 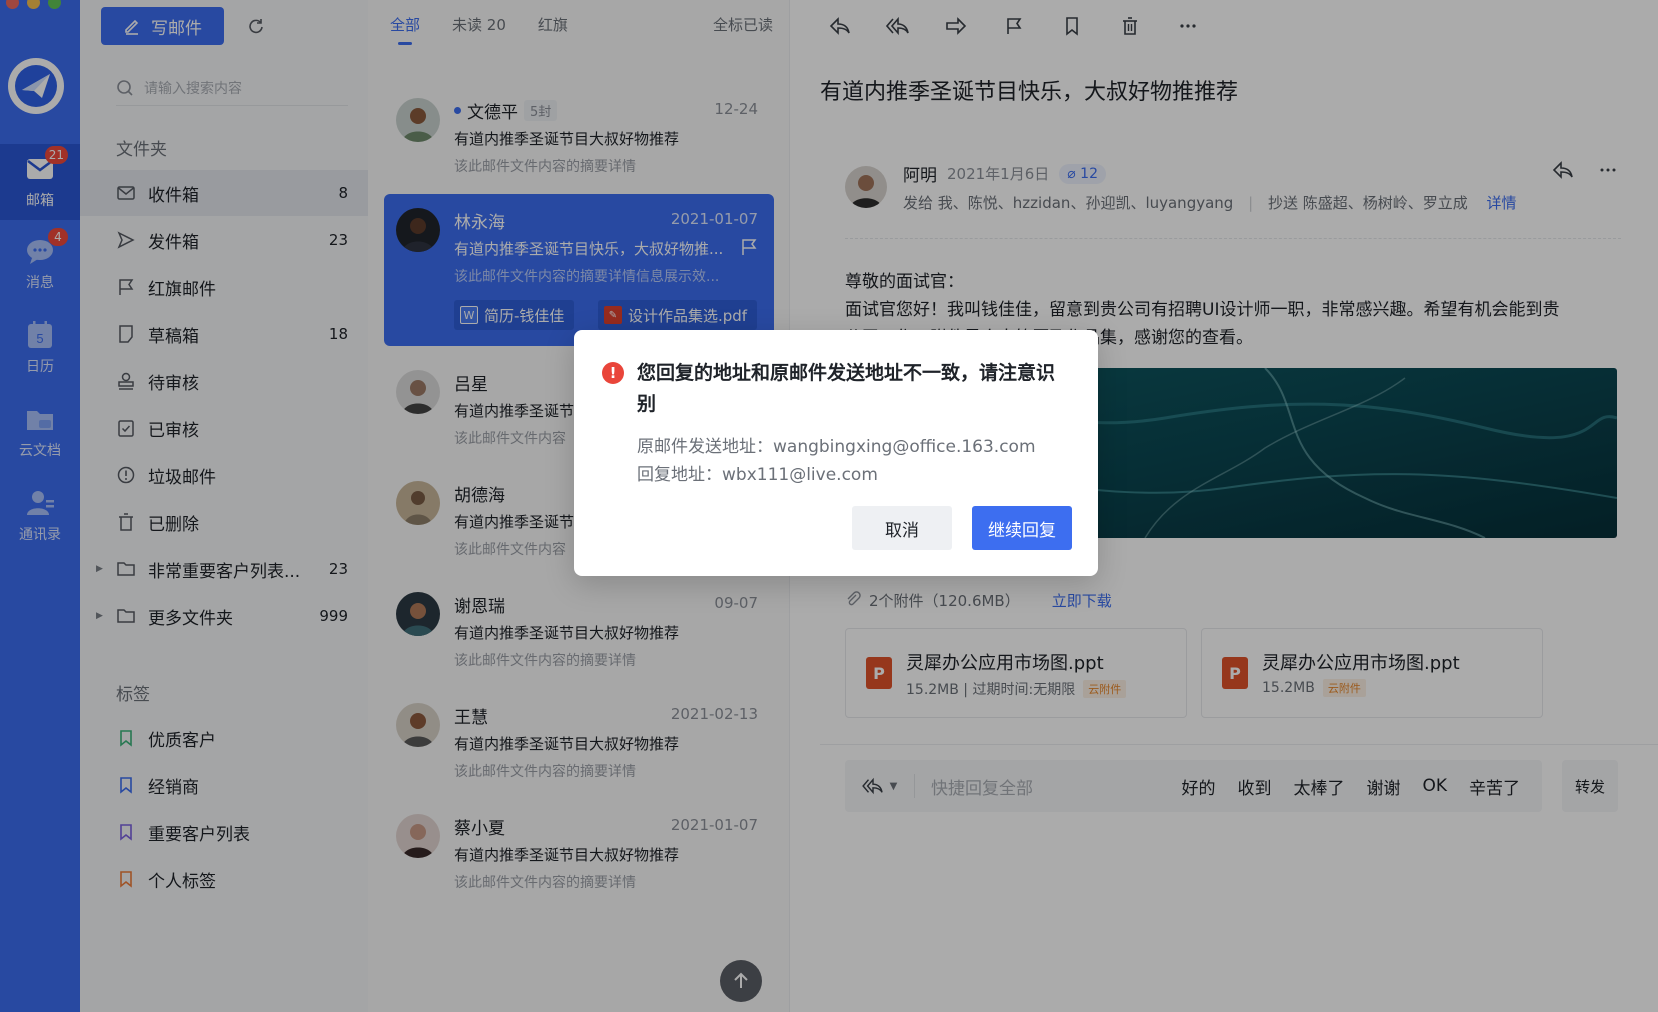 I want to click on original-address-label: 原邮件发送地址：, so click(x=705, y=447).